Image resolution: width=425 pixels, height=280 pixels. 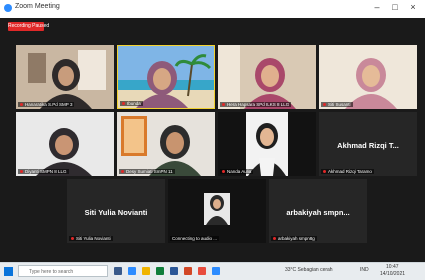 What do you see at coordinates (212, 9) in the screenshot?
I see `title-bar: Zoom Meeting – □ ×` at bounding box center [212, 9].